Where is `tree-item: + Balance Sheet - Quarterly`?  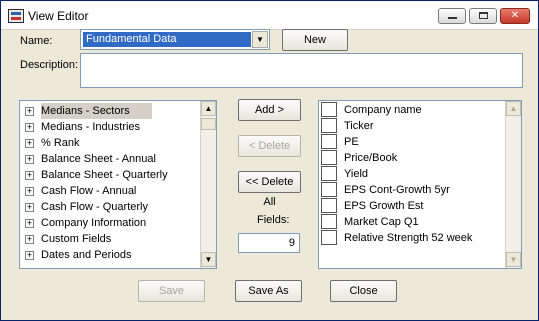 tree-item: + Balance Sheet - Quarterly is located at coordinates (111, 175).